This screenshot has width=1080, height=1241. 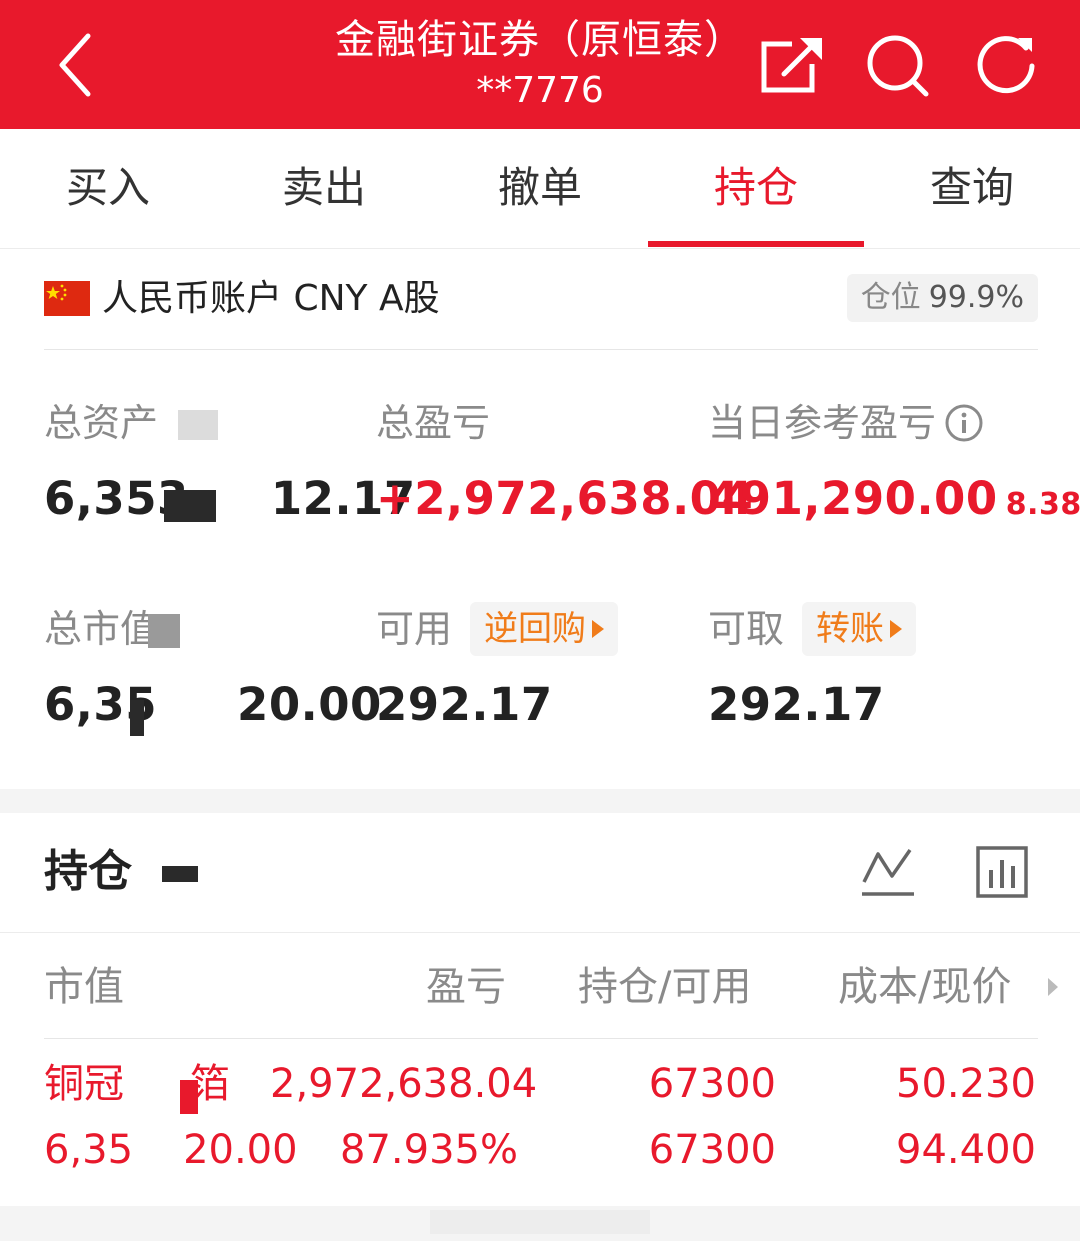 What do you see at coordinates (746, 629) in the screenshot?
I see `withdrawable-label: 可取` at bounding box center [746, 629].